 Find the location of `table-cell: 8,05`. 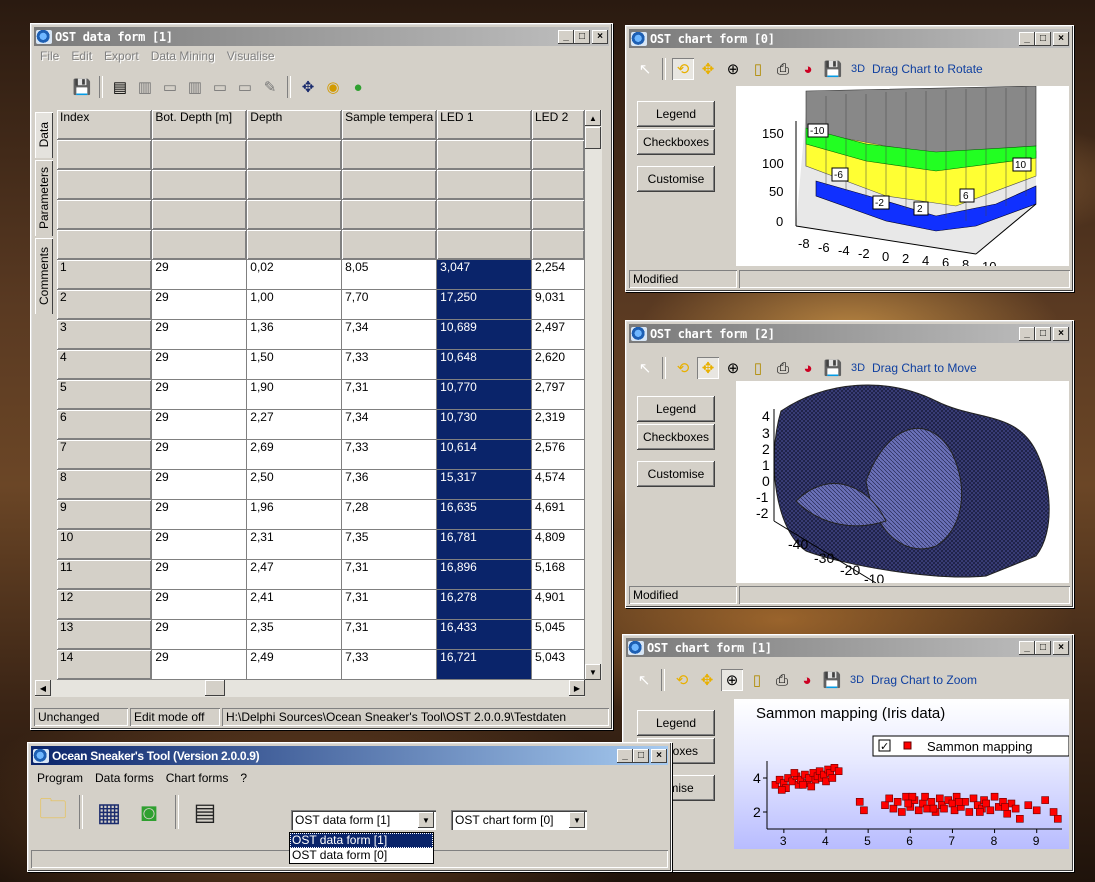

table-cell: 8,05 is located at coordinates (389, 274).